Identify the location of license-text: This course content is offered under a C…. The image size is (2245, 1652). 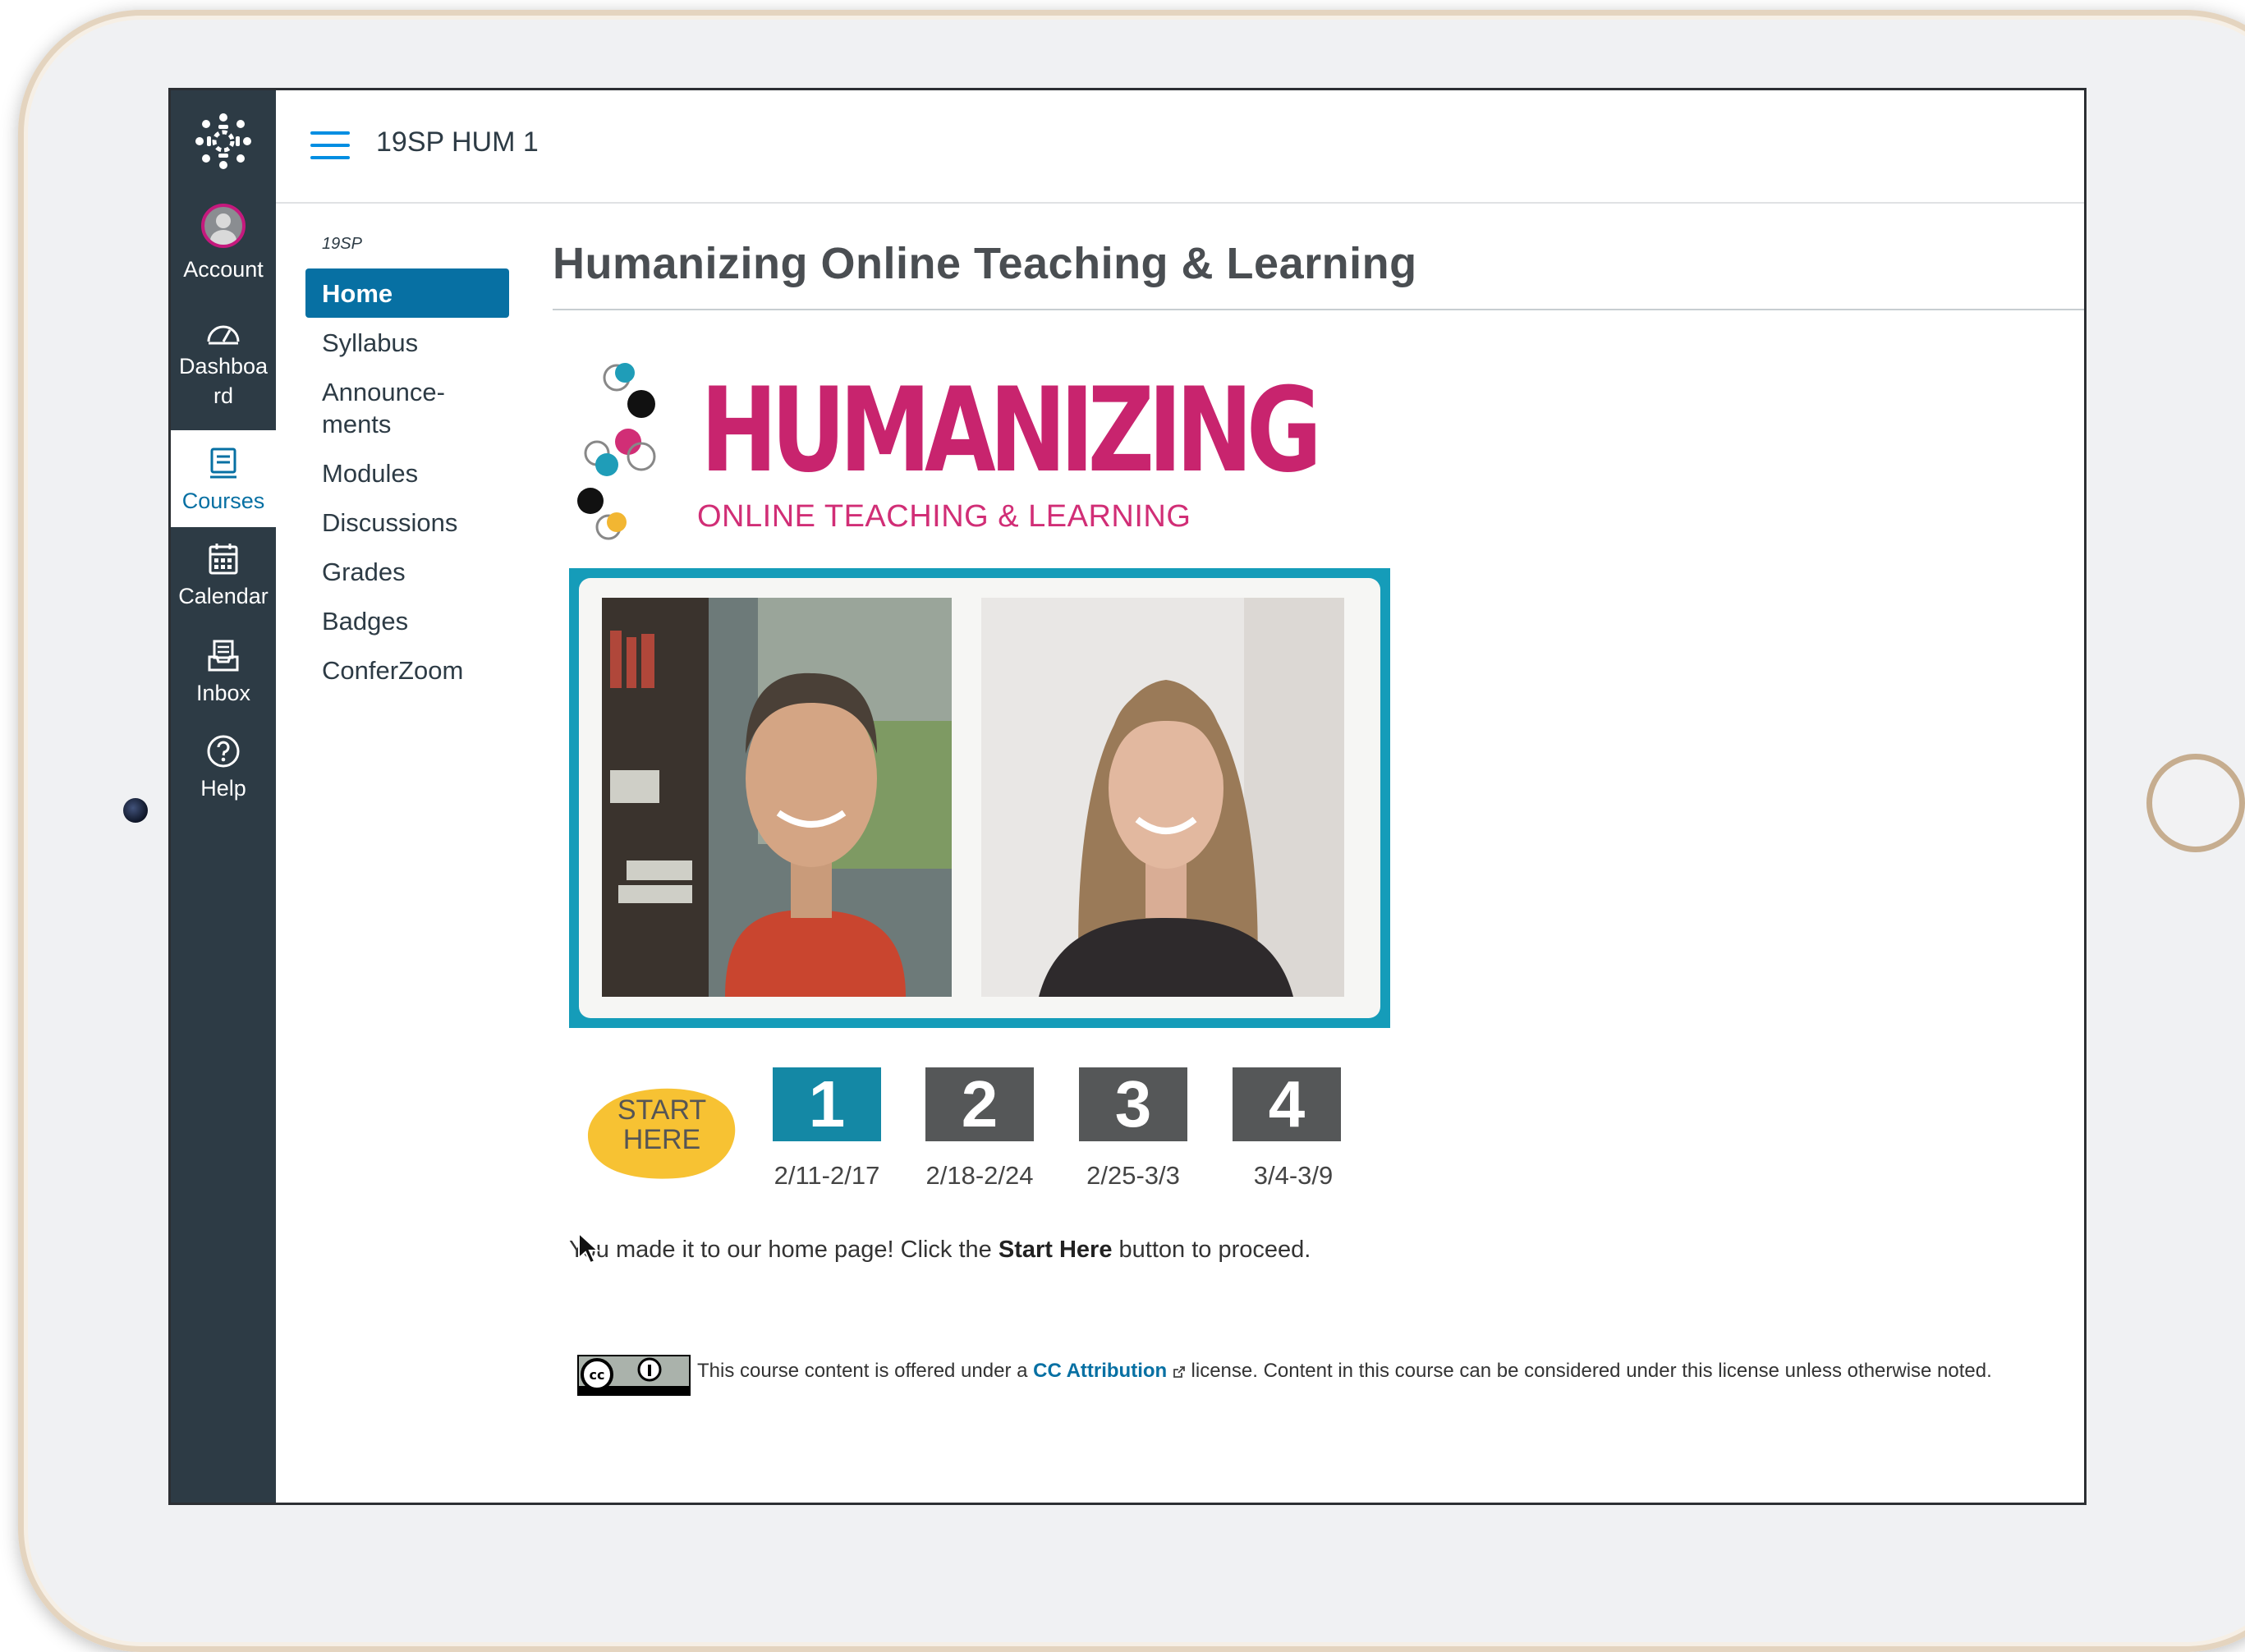
(1345, 1371).